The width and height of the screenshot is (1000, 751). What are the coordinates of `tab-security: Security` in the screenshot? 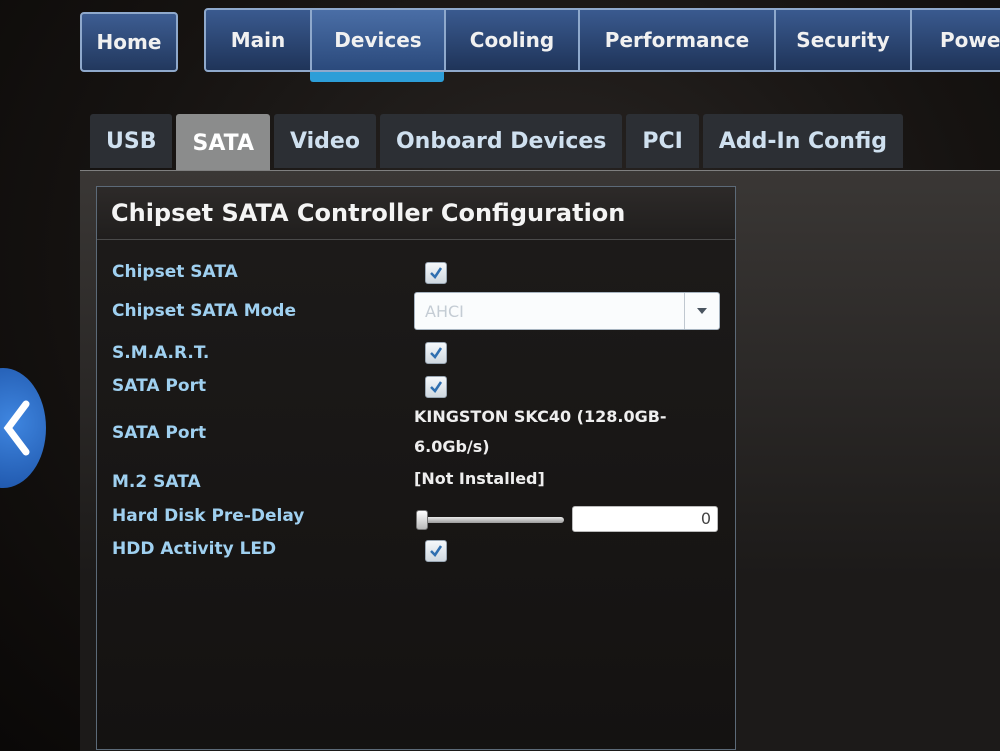 It's located at (844, 40).